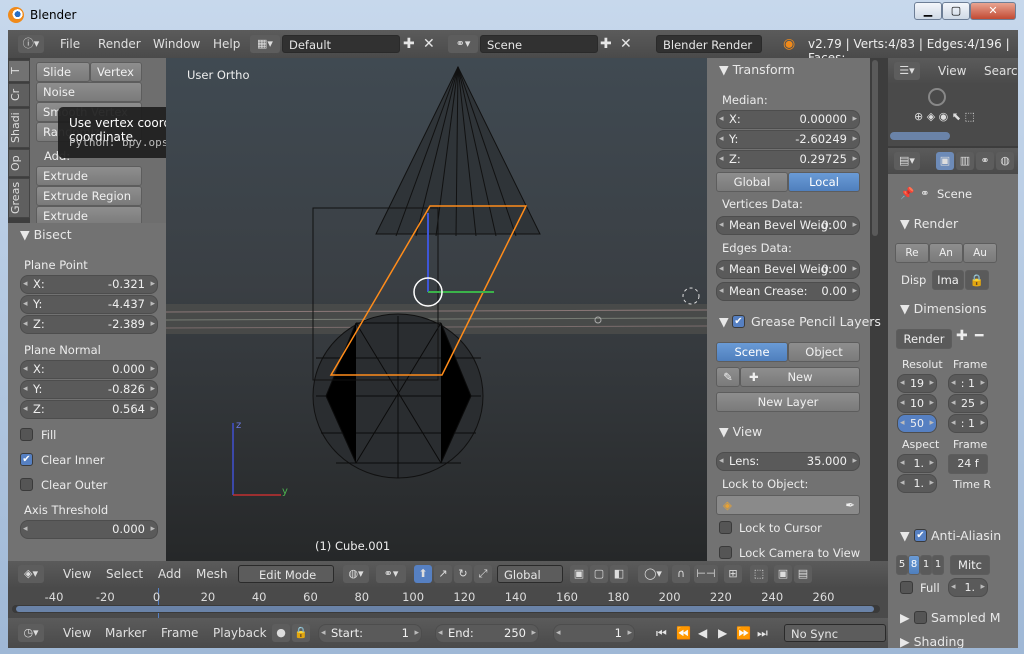  I want to click on vertex-select-icon: ▣, so click(579, 574).